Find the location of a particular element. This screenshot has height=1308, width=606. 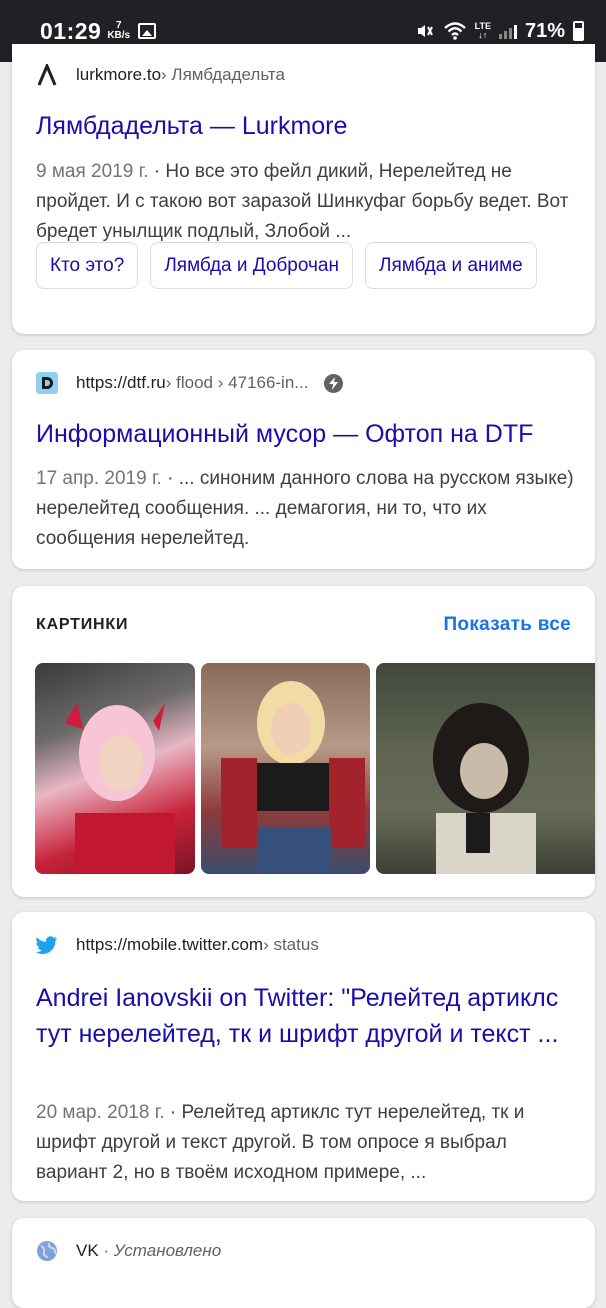

status-icons: LTE ↓↑ 71% is located at coordinates (499, 31).